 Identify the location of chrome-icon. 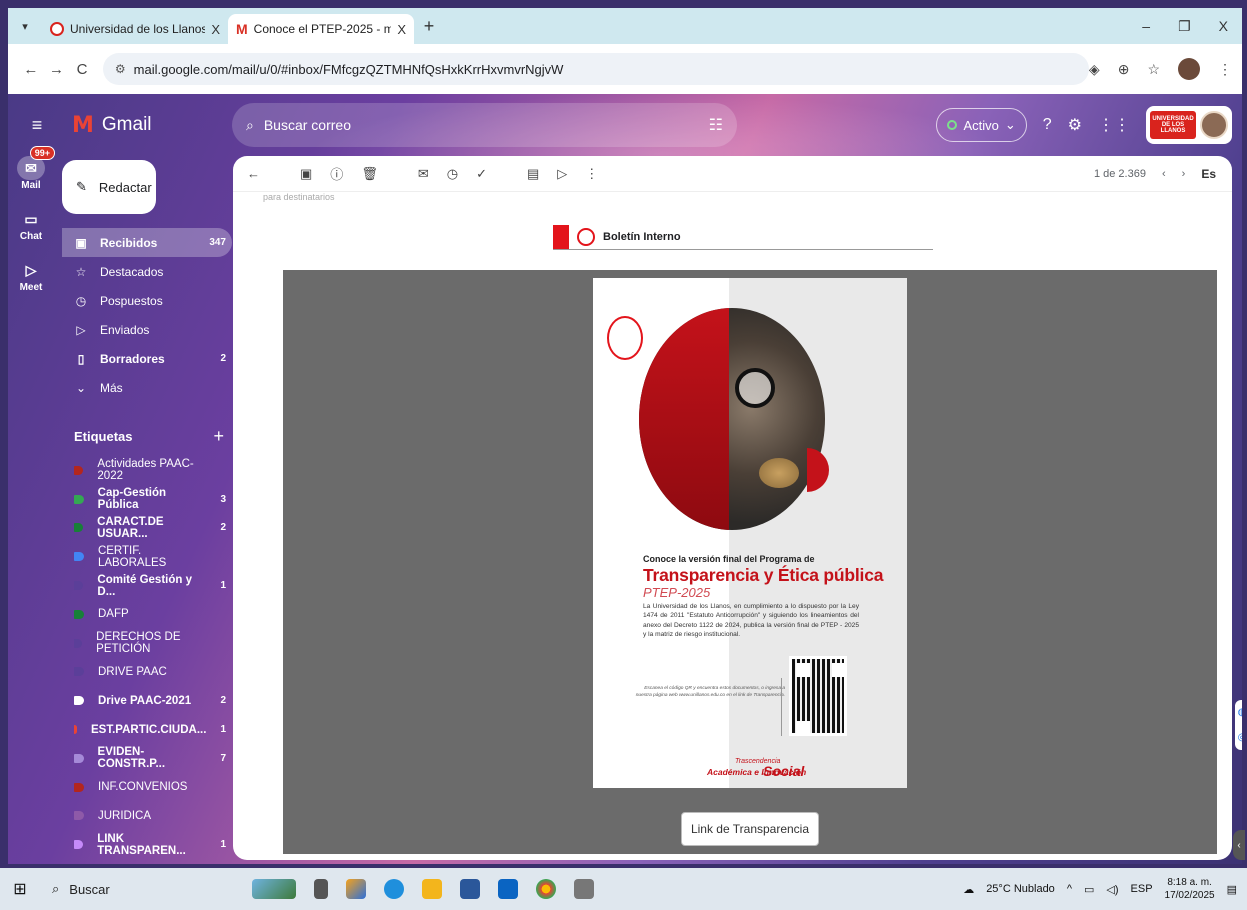
(546, 889).